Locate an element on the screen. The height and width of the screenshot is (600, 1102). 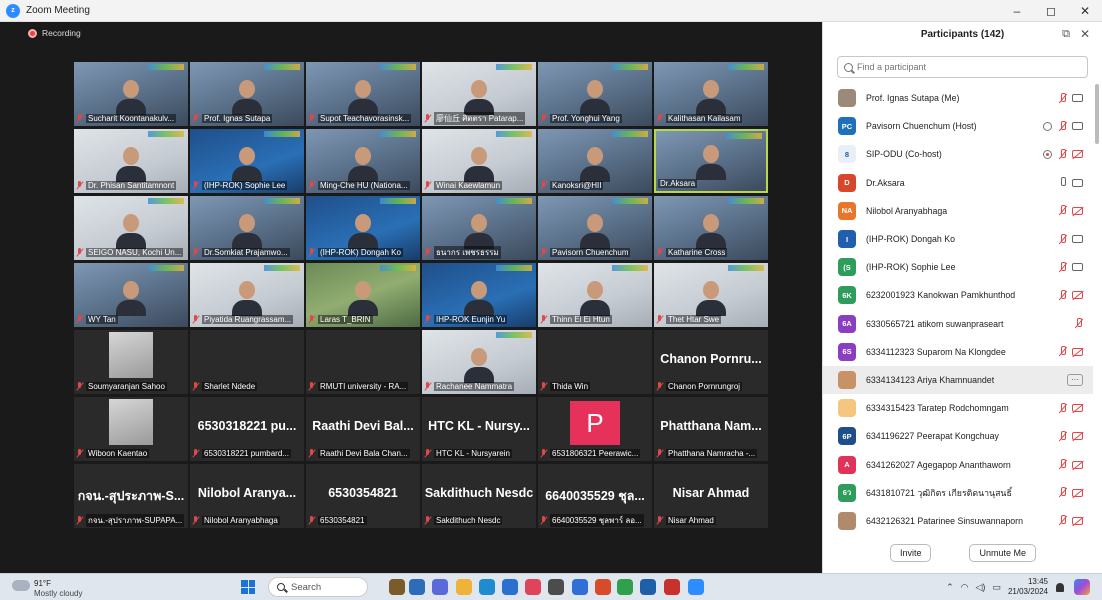
file-explorer-icon is located at coordinates (464, 587).